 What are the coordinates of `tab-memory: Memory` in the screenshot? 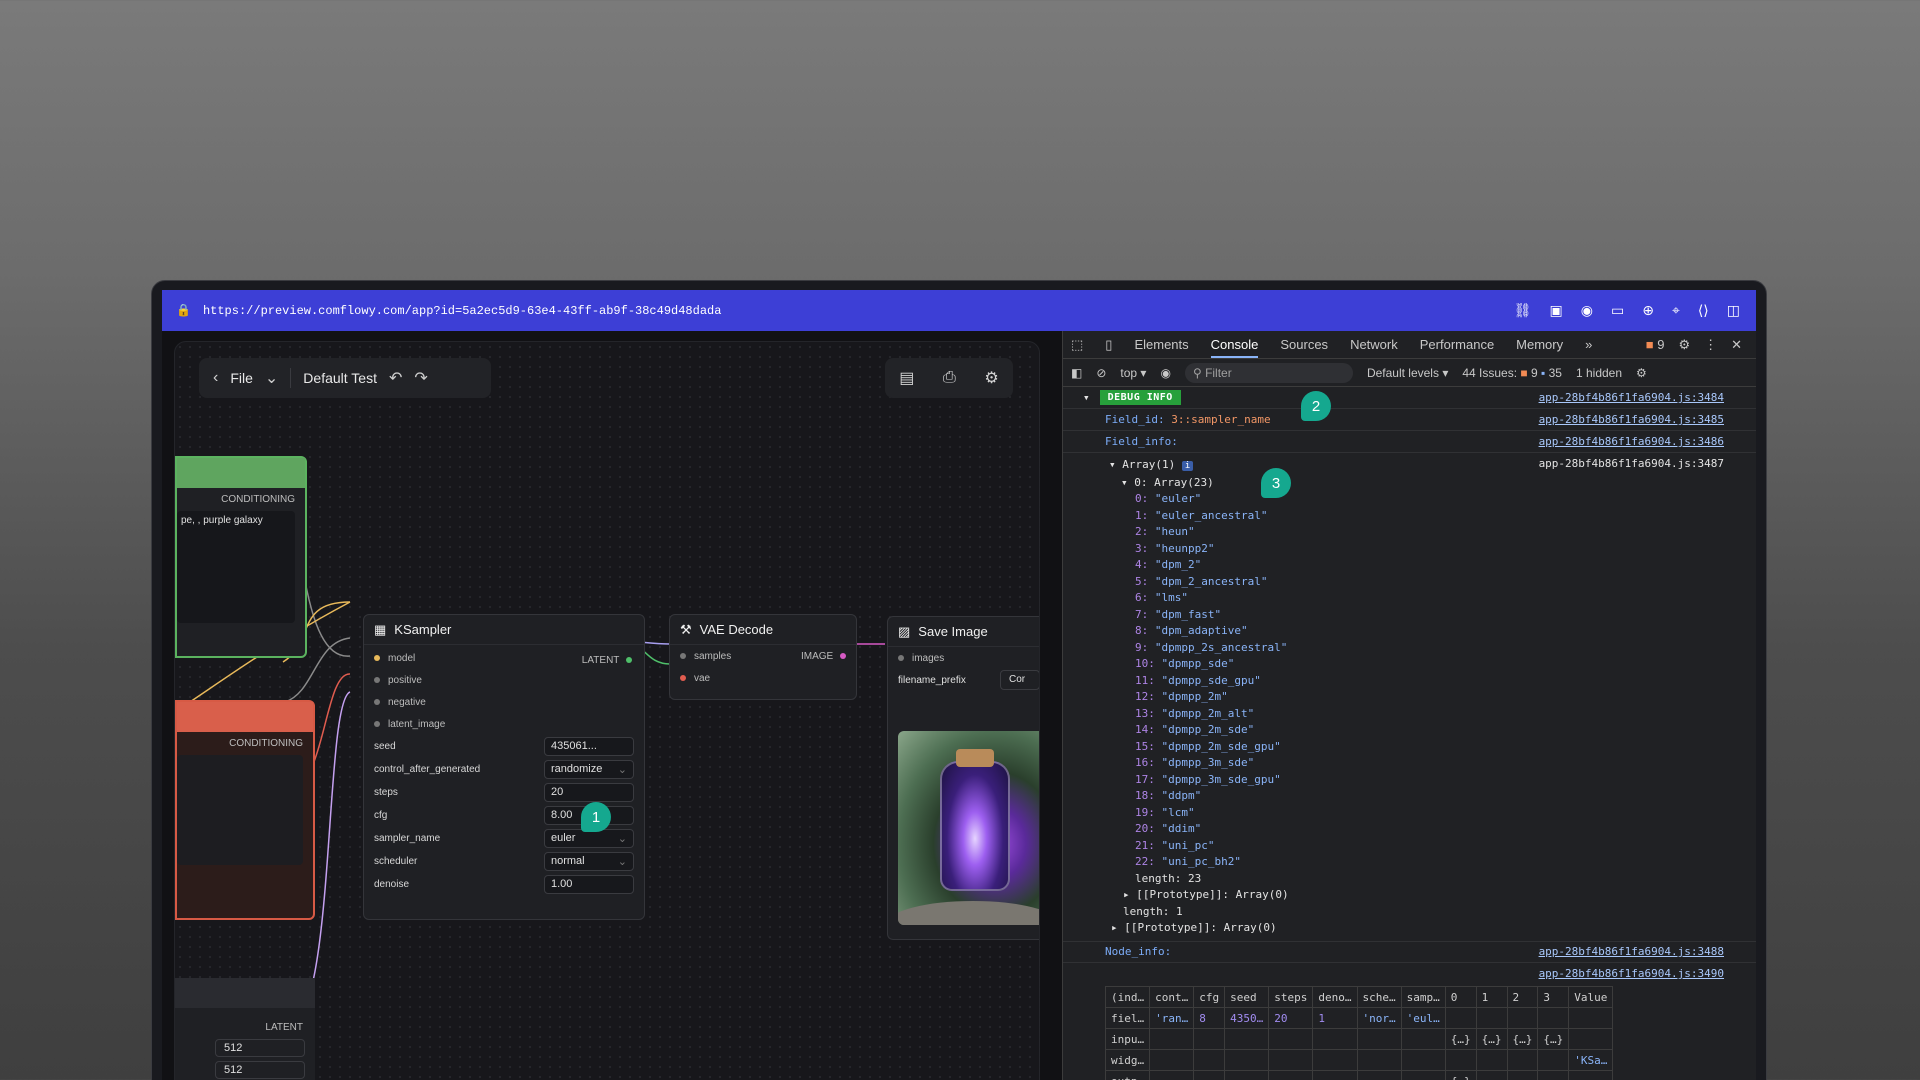 It's located at (1539, 344).